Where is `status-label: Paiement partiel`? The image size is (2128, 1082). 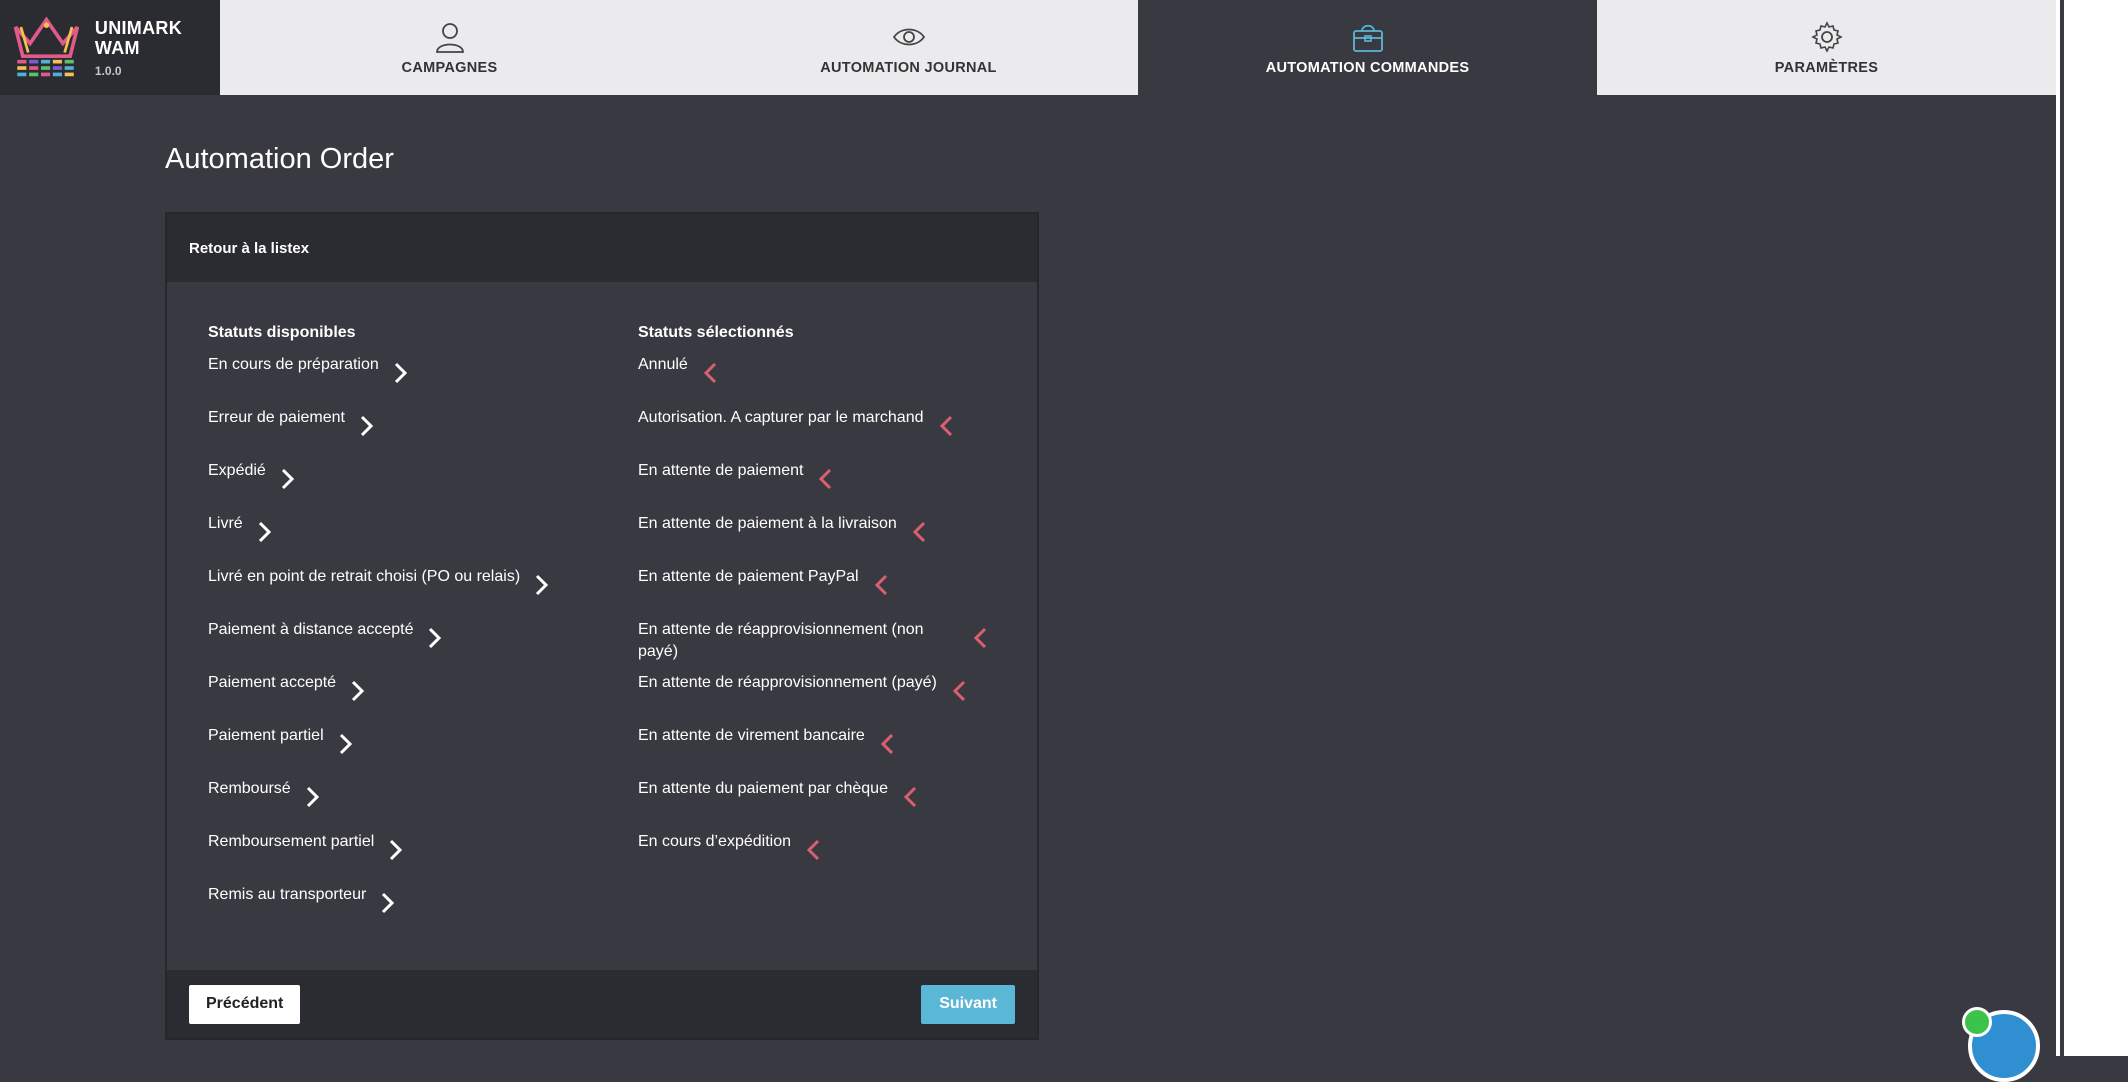 status-label: Paiement partiel is located at coordinates (266, 735).